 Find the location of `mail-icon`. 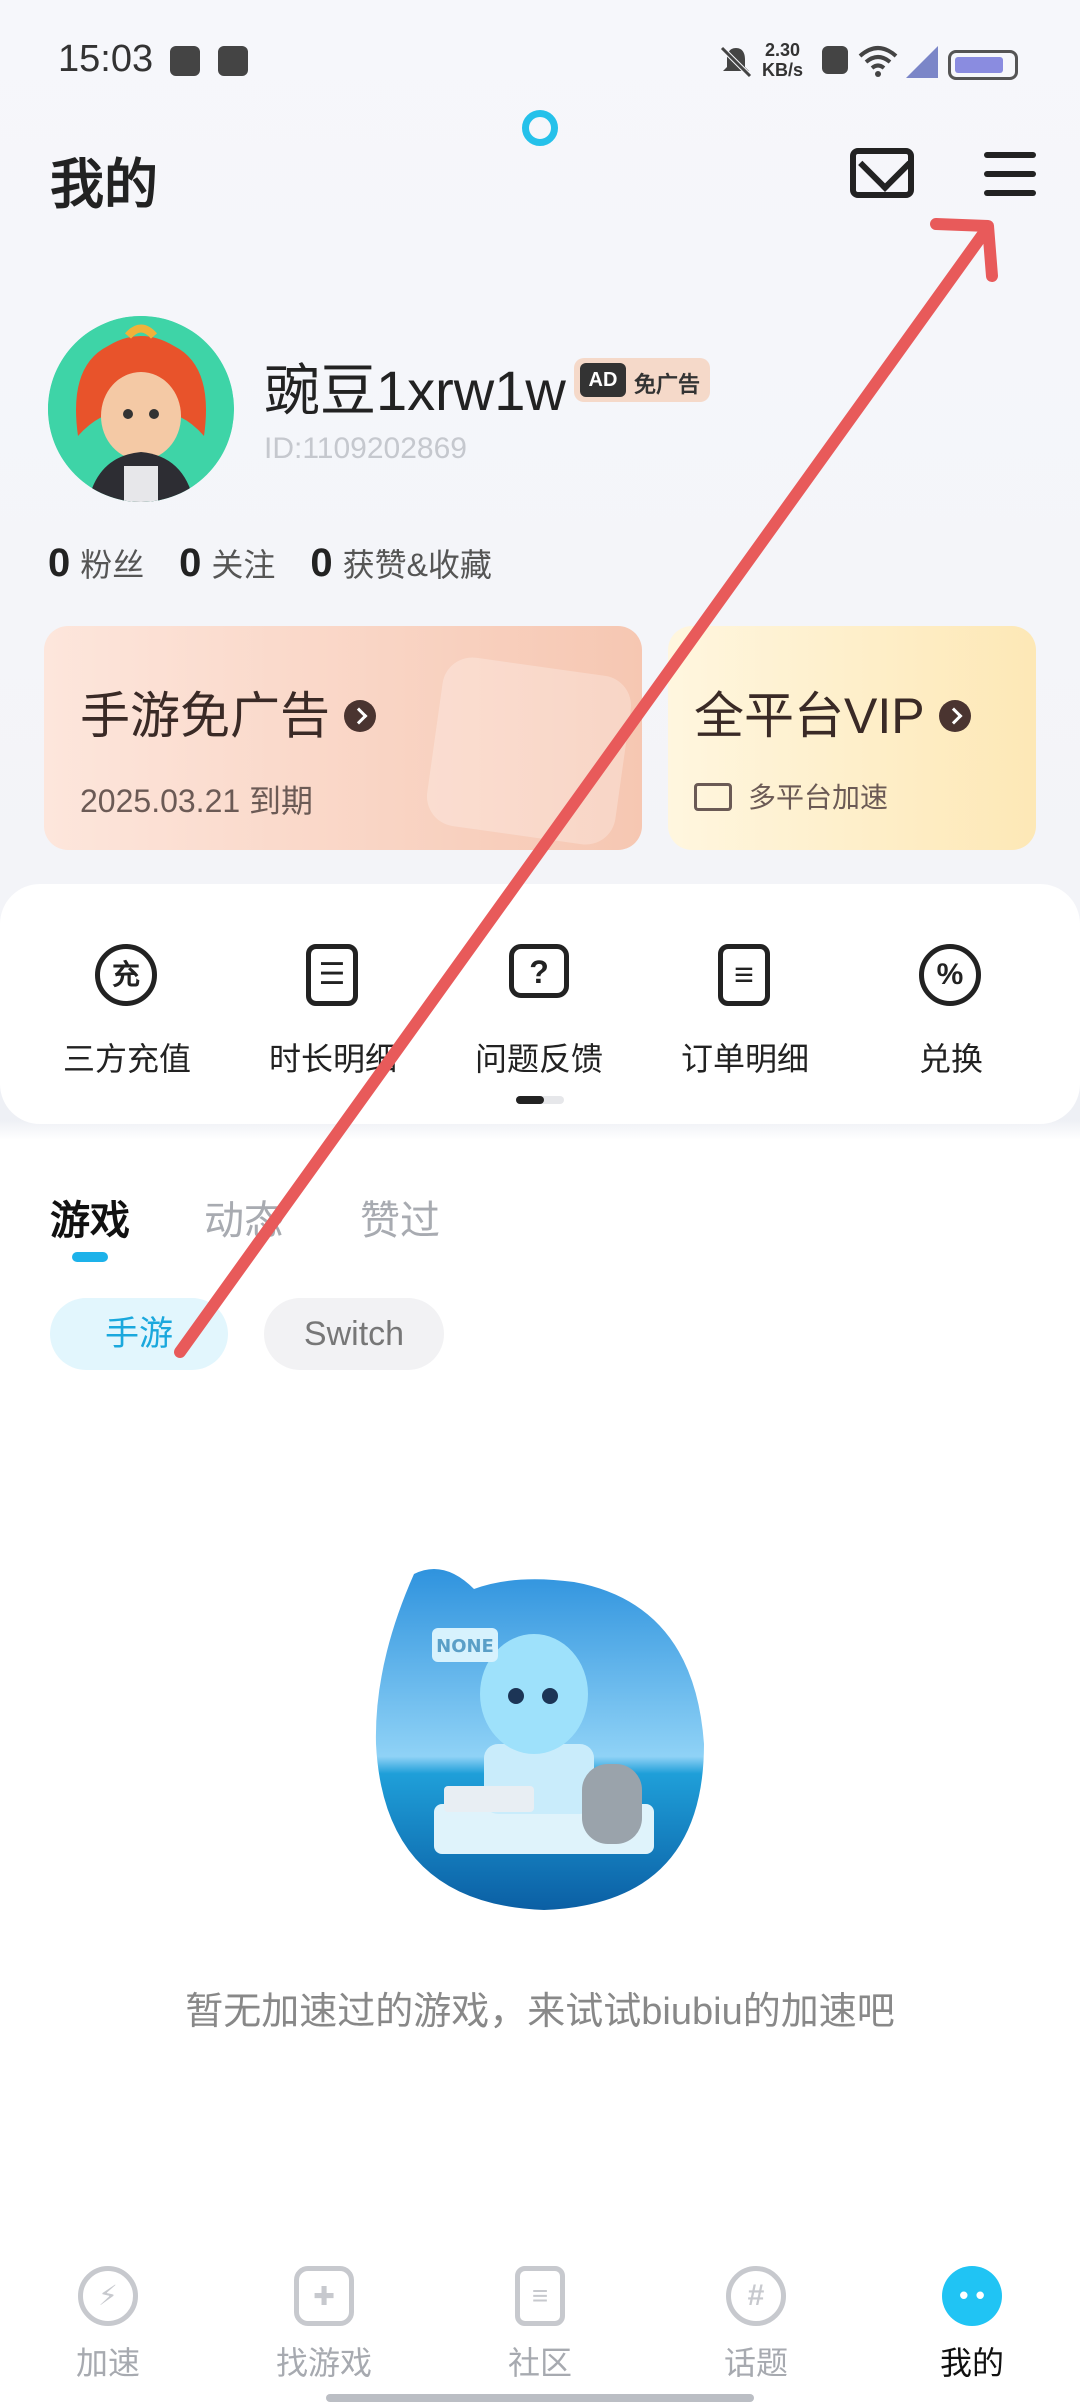

mail-icon is located at coordinates (882, 173).